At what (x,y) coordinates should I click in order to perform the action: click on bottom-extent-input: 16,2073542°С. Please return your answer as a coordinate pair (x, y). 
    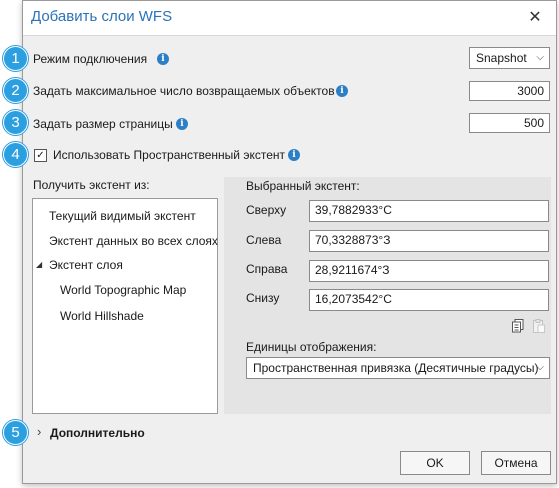
    Looking at the image, I should click on (429, 300).